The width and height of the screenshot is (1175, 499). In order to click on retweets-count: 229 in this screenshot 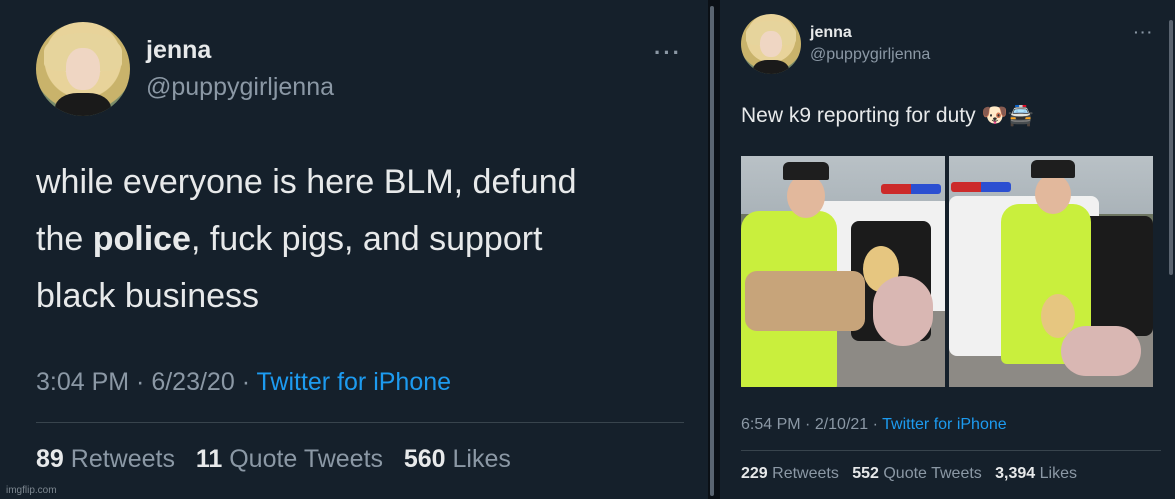, I will do `click(754, 473)`.